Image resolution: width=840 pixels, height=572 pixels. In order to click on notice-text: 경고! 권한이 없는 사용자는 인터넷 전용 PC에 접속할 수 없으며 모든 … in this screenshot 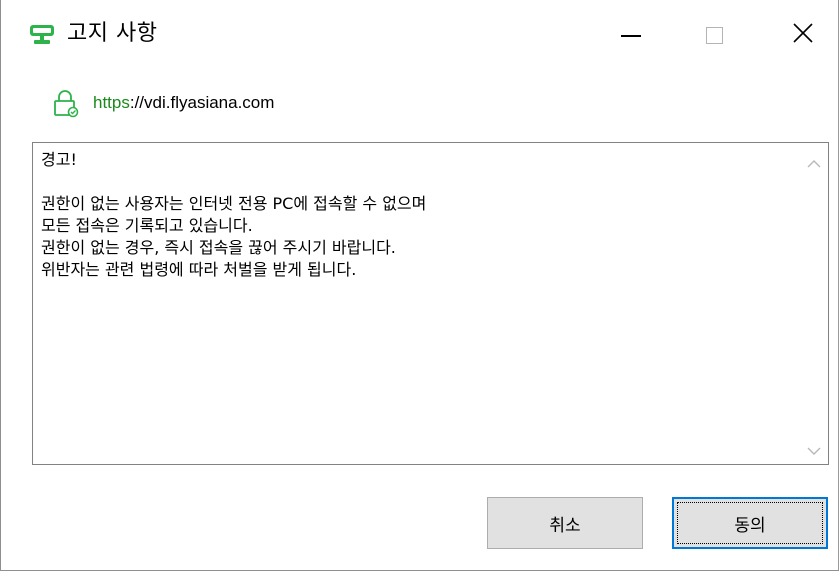, I will do `click(234, 214)`.